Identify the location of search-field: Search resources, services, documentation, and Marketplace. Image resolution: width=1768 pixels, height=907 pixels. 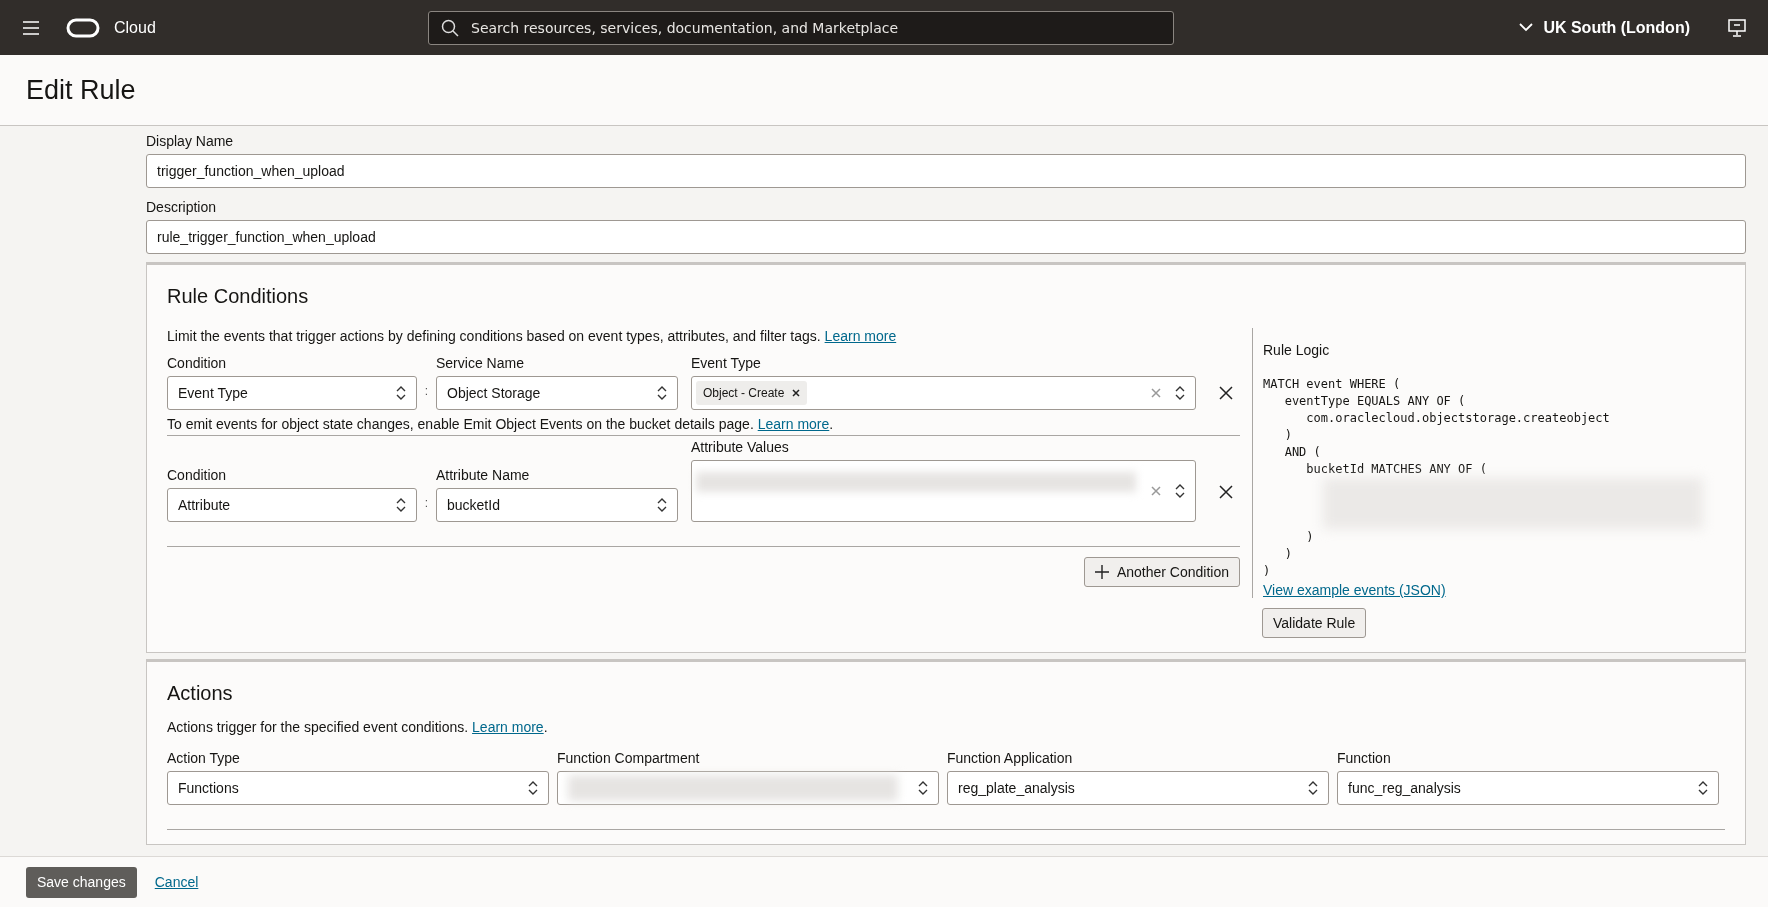
(801, 27).